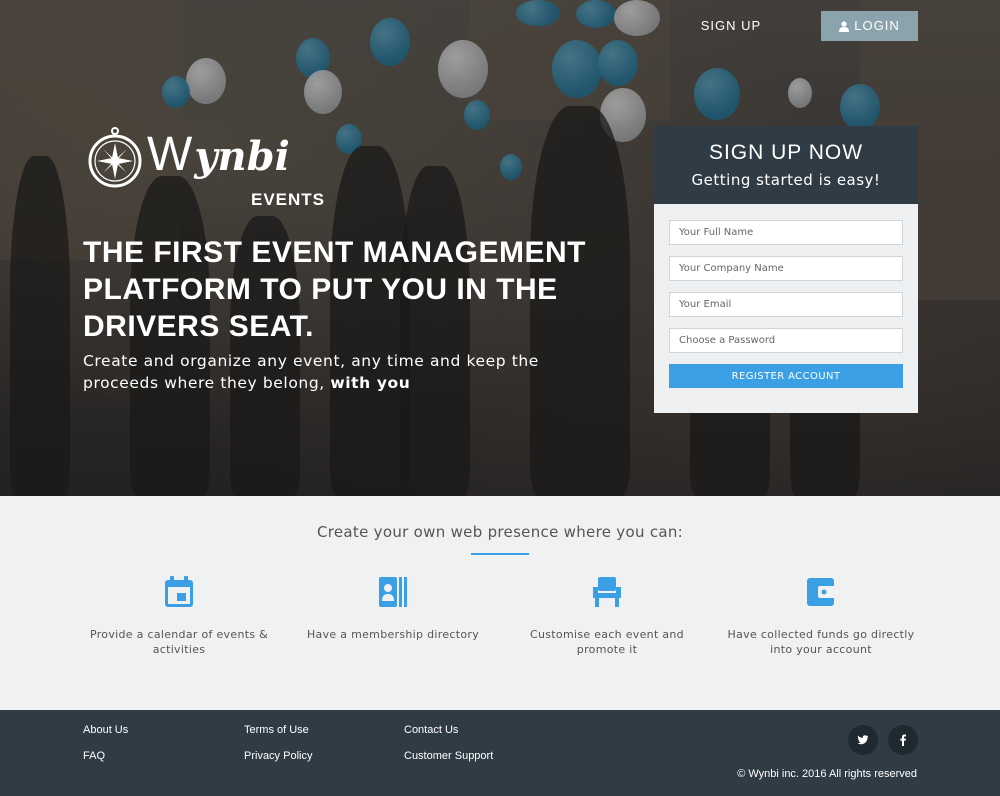 The height and width of the screenshot is (796, 1000). Describe the element at coordinates (431, 730) in the screenshot. I see `footer-link-contact: Contact Us` at that location.